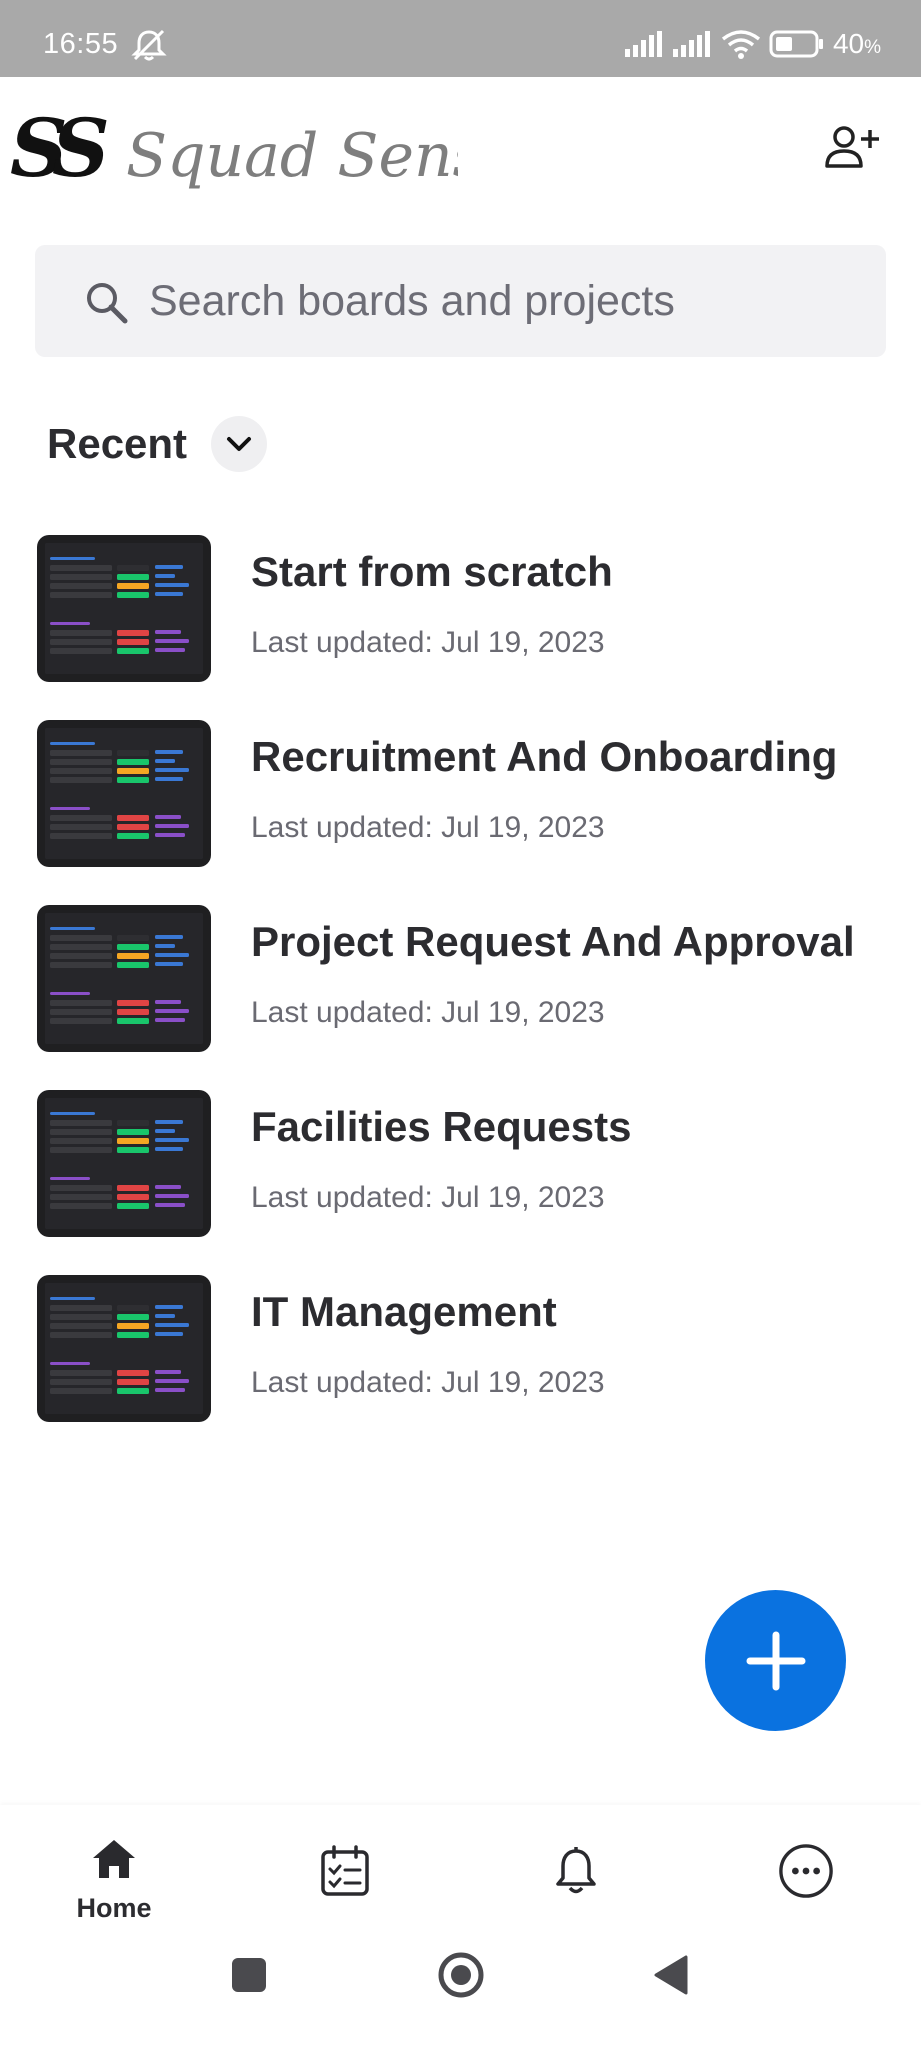  What do you see at coordinates (460, 1350) in the screenshot?
I see `board-item: IT Management Last updated: Jul 19, 2023` at bounding box center [460, 1350].